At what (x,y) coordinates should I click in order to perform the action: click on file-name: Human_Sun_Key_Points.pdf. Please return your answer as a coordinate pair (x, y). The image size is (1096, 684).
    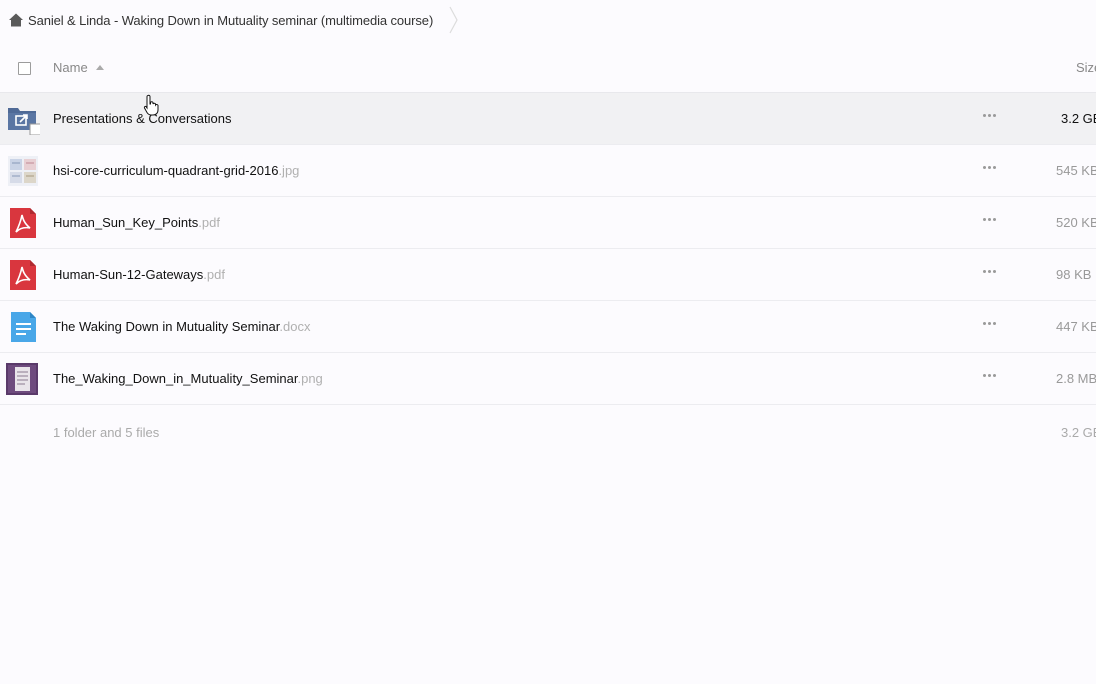
    Looking at the image, I should click on (136, 222).